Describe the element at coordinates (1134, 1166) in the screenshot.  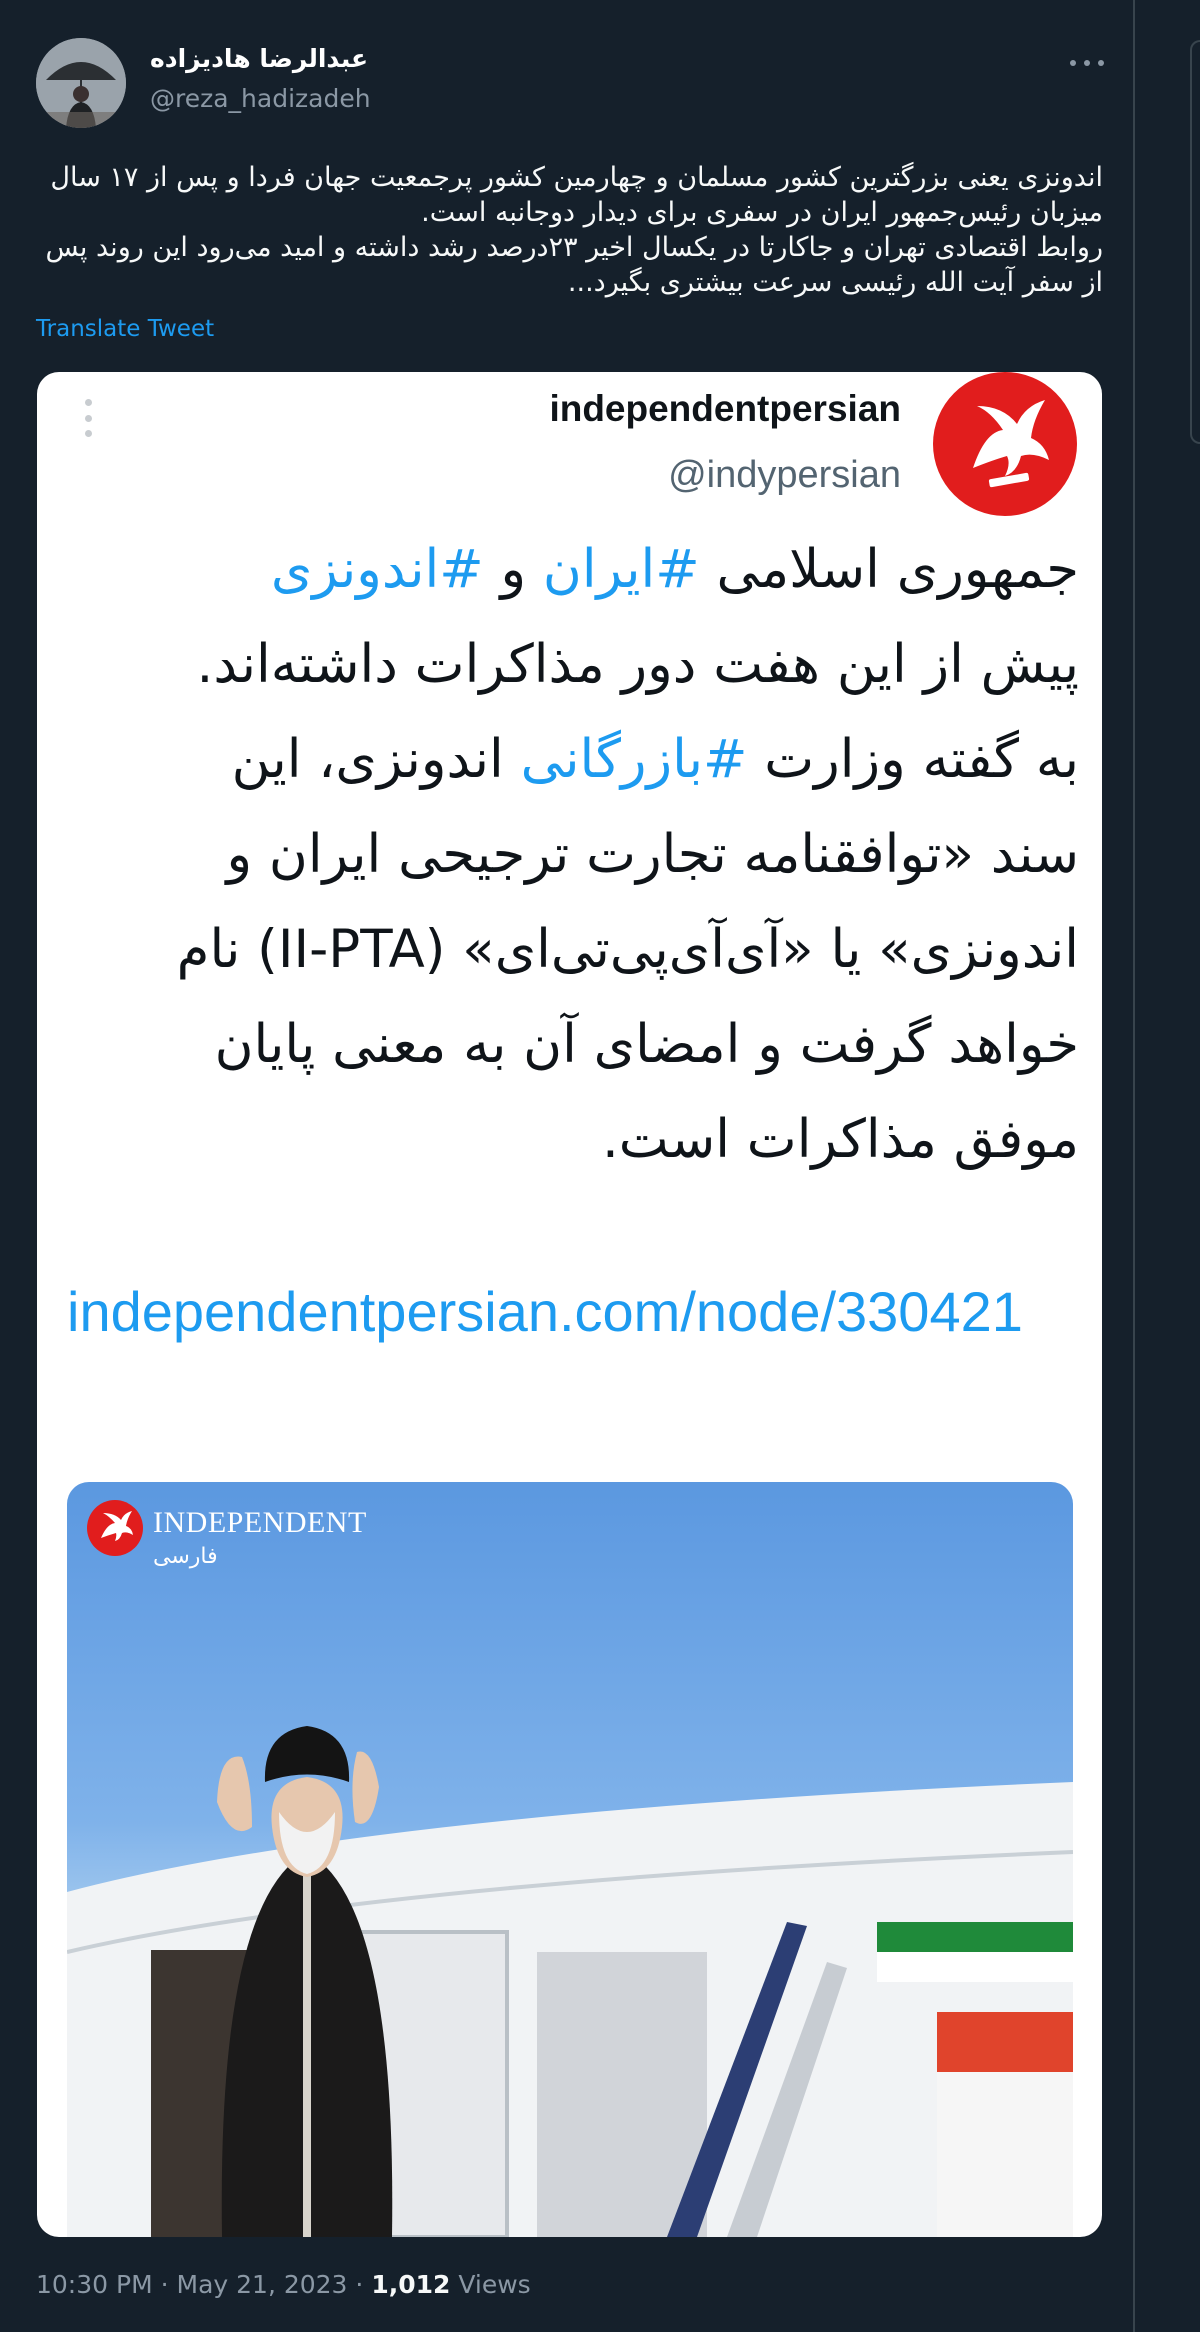
I see `column-divider` at that location.